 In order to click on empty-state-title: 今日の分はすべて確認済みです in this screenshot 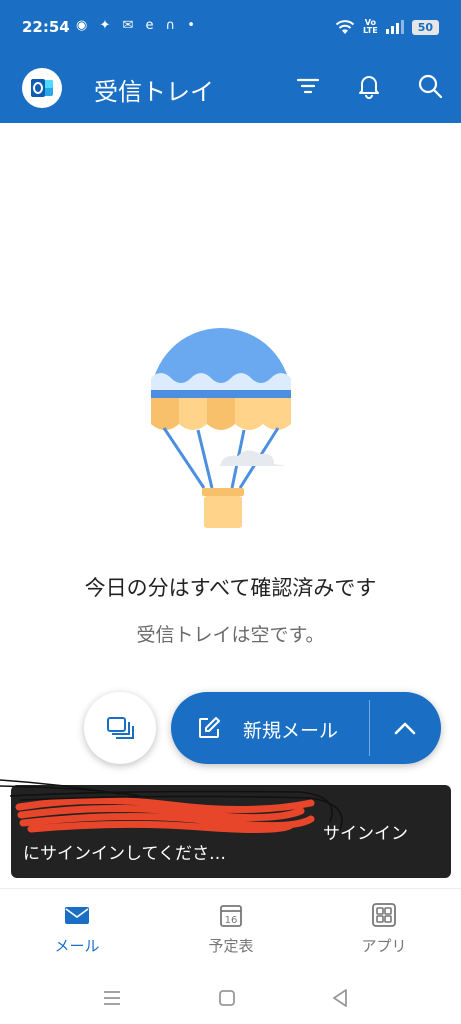, I will do `click(230, 588)`.